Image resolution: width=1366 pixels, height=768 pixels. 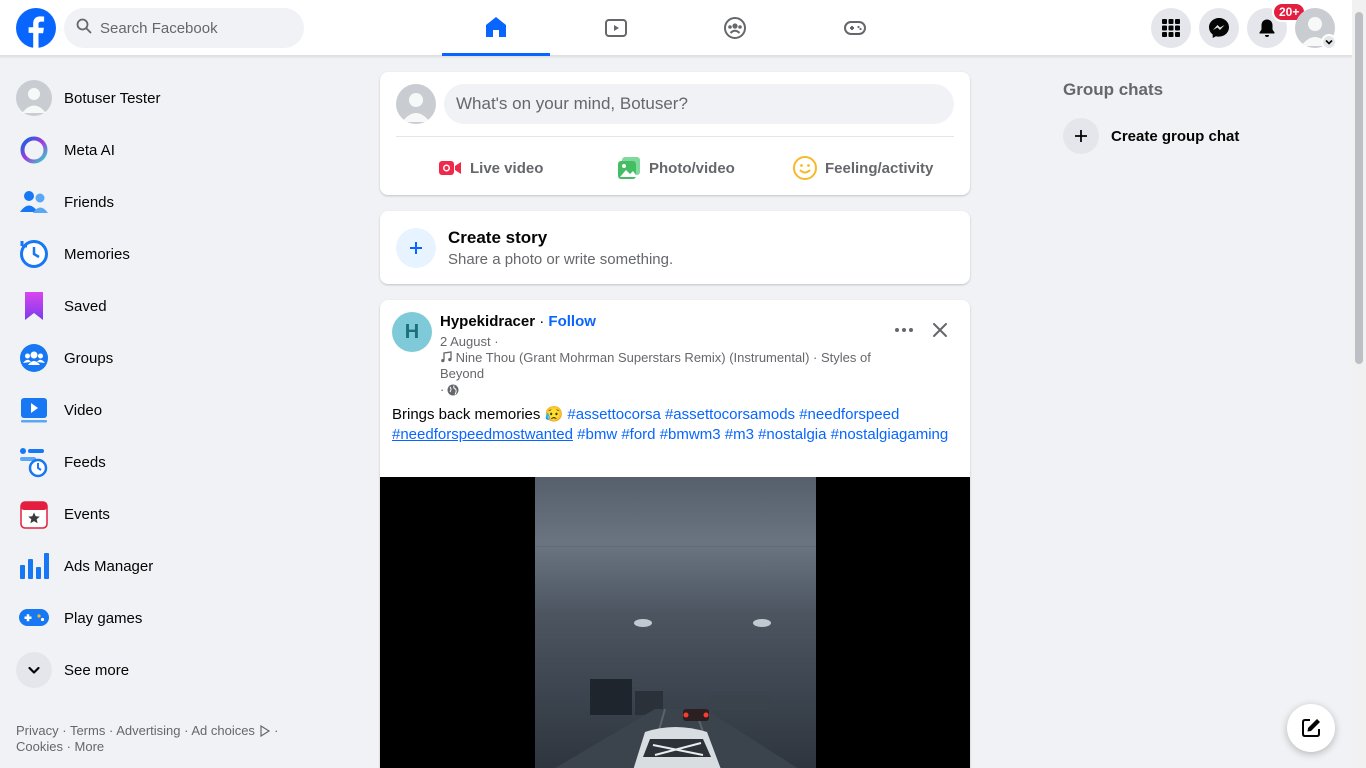 I want to click on tab-home, so click(x=496, y=28).